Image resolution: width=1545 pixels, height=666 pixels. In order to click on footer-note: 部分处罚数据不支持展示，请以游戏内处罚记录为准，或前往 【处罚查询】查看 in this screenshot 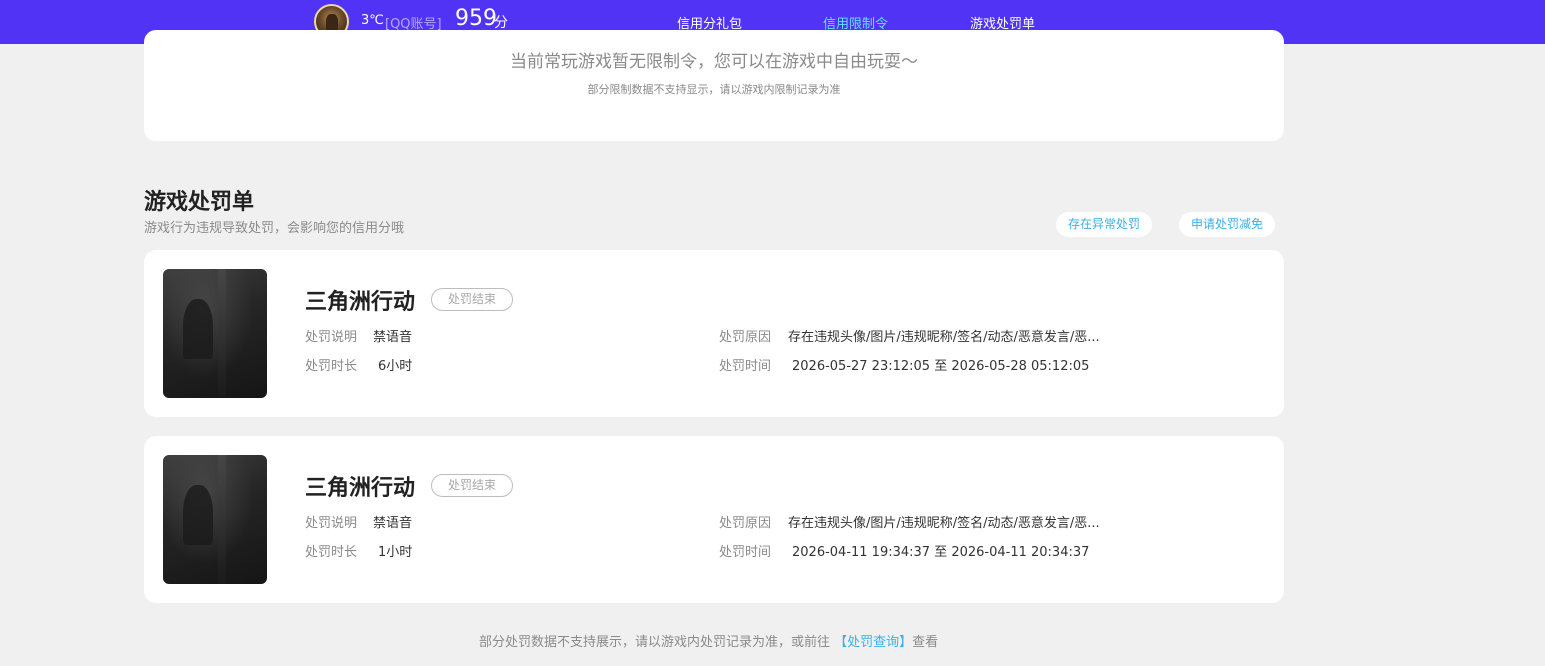, I will do `click(708, 640)`.